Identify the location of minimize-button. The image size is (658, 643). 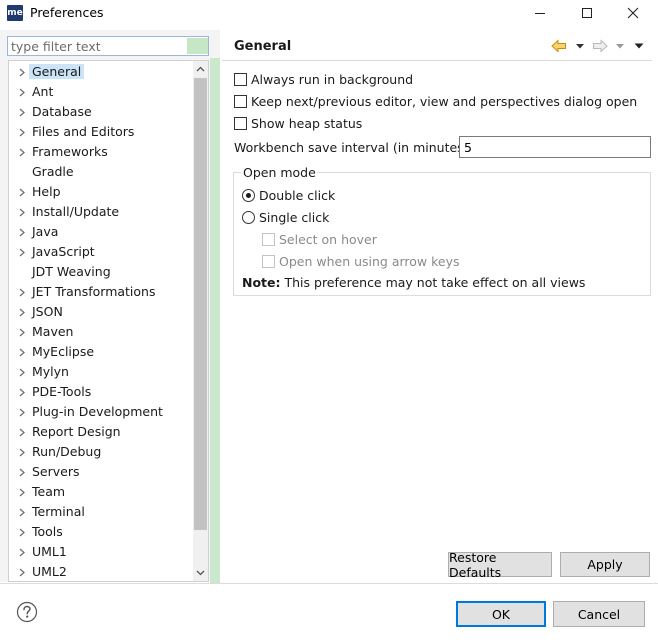
(540, 13).